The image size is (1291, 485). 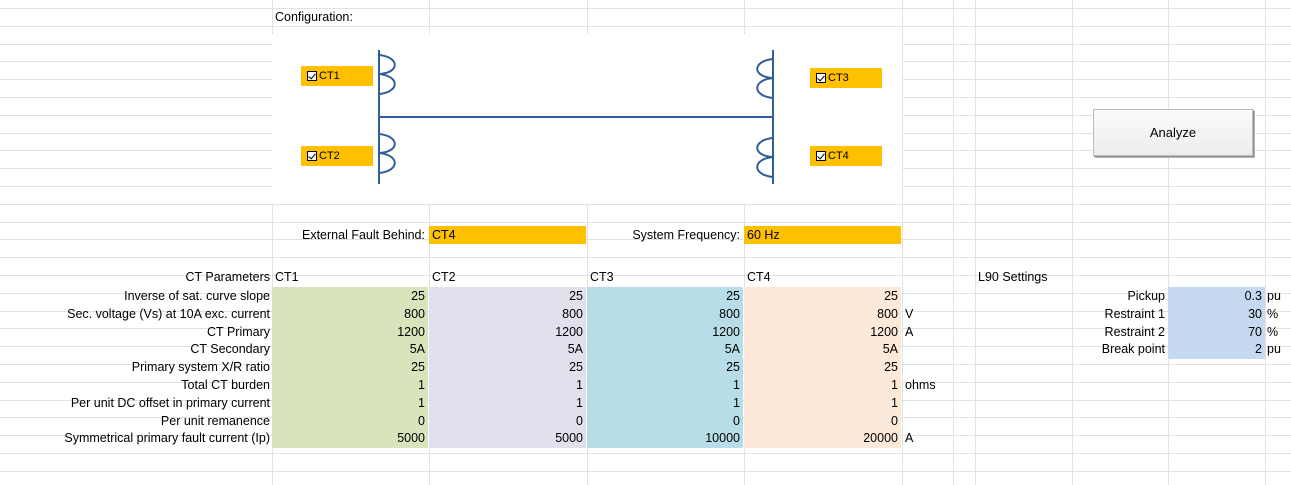 I want to click on l90-setting-value: 0.3, so click(x=1216, y=296).